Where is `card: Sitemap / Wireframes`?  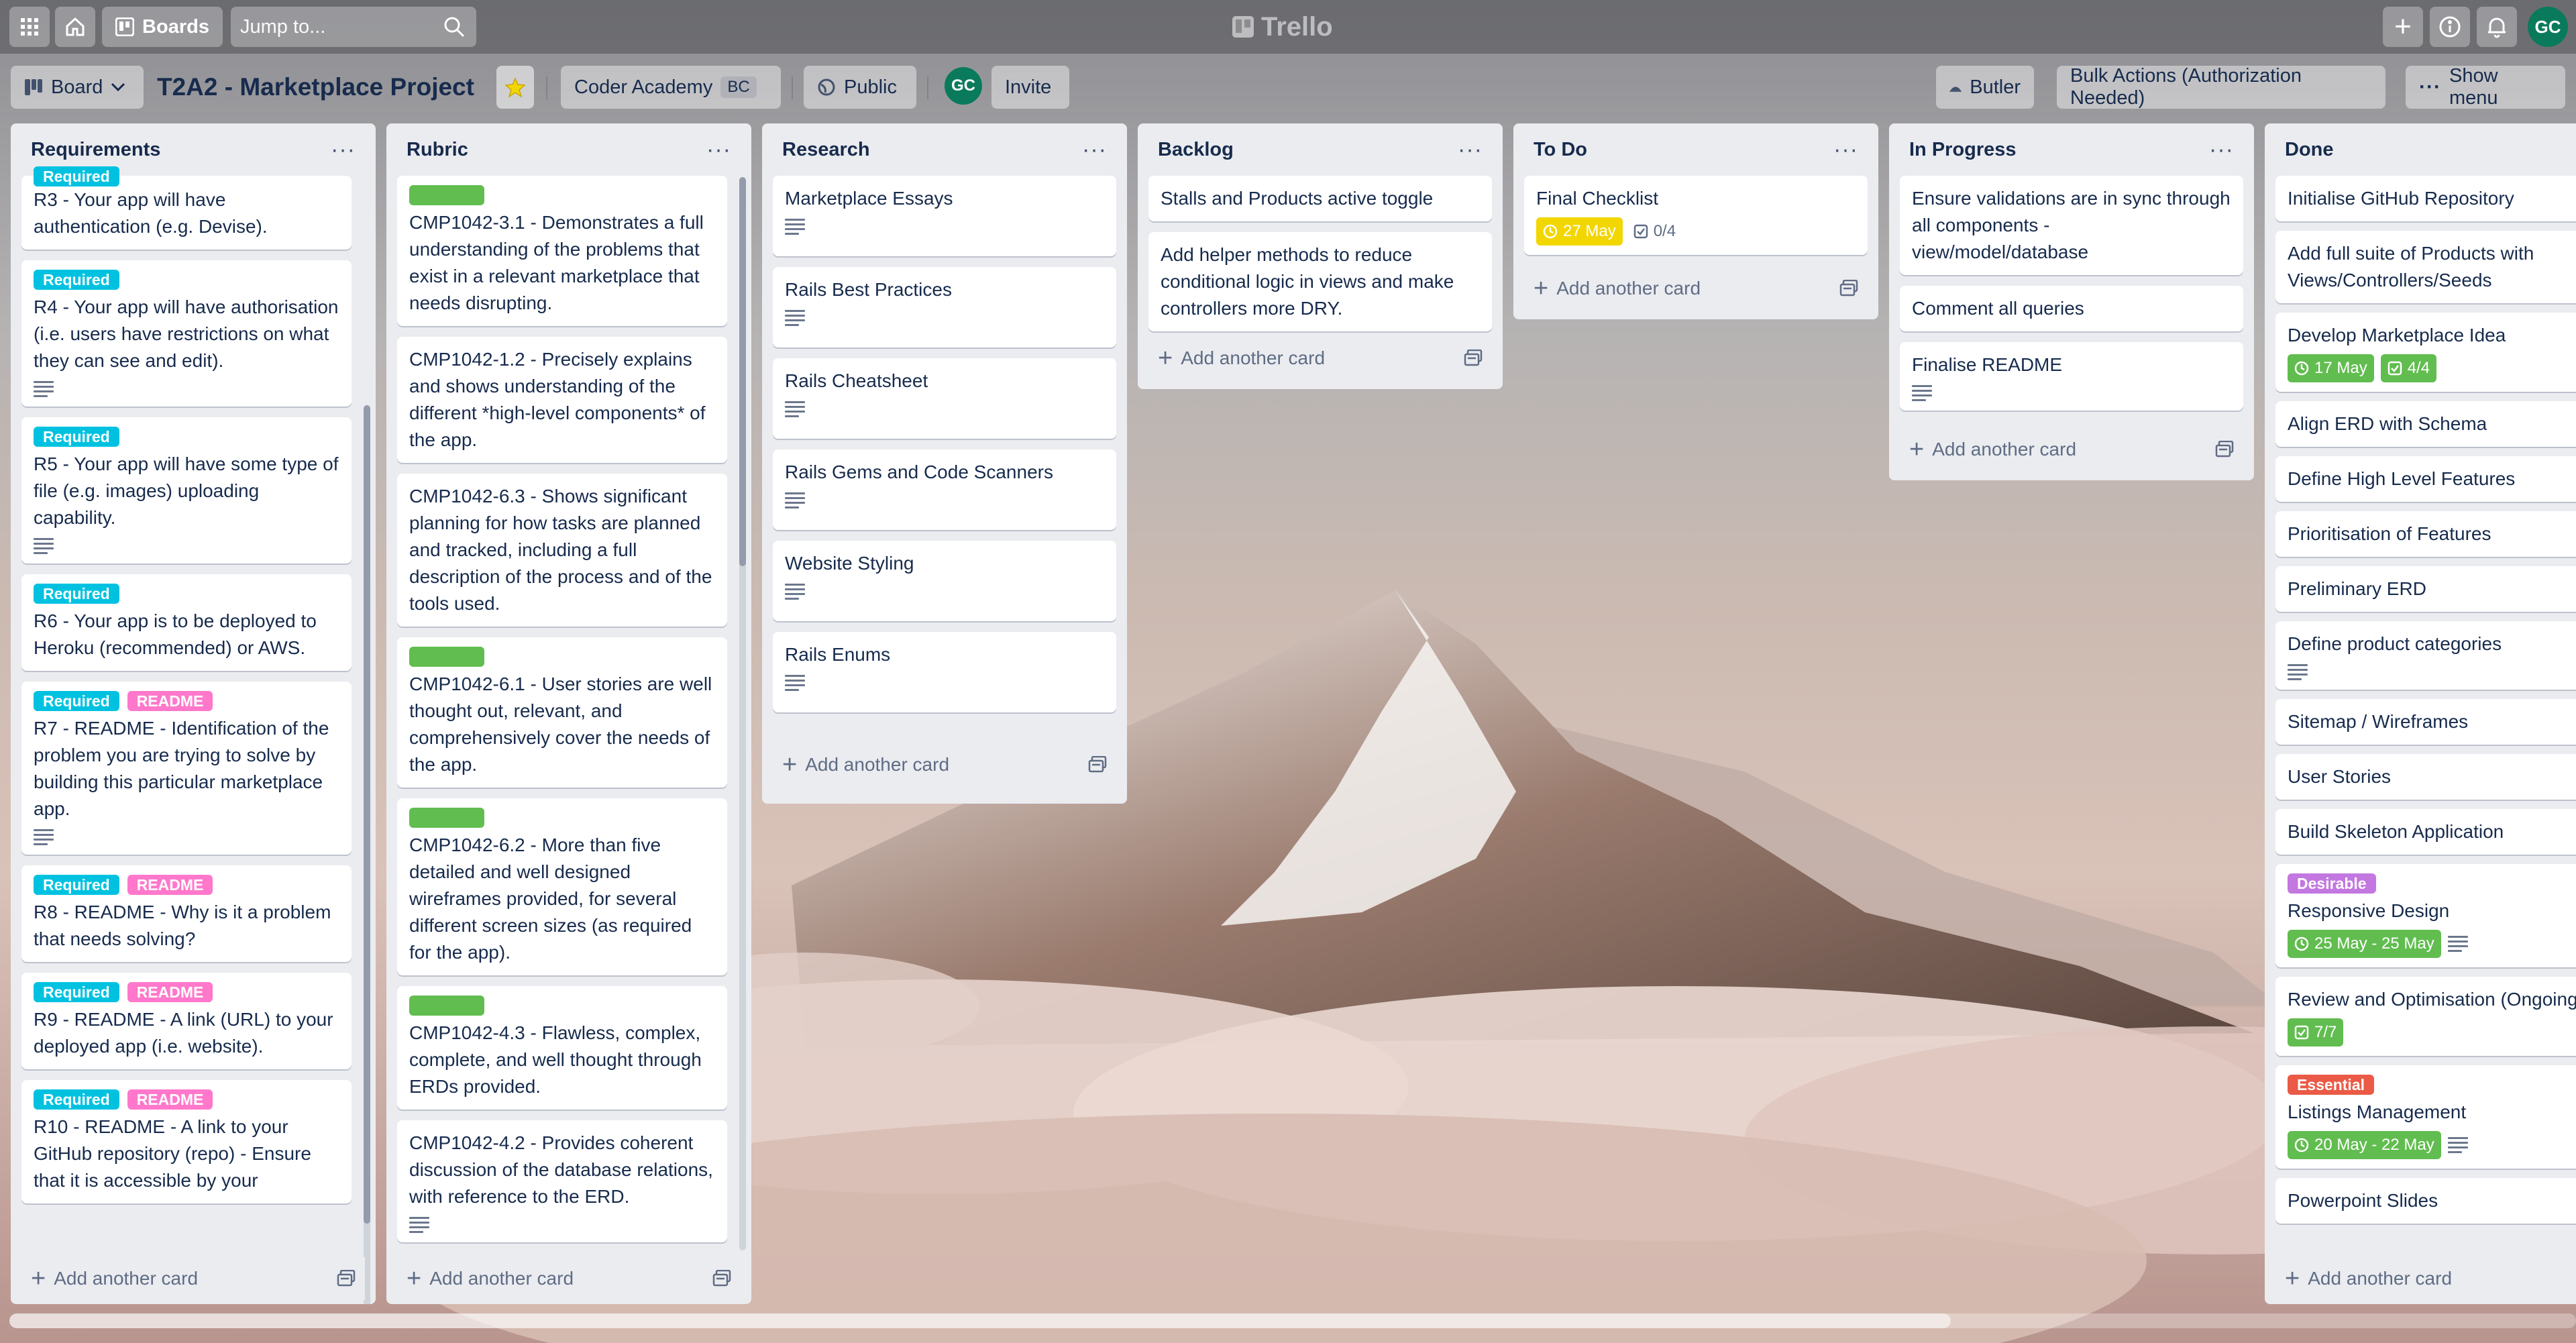 card: Sitemap / Wireframes is located at coordinates (2425, 722).